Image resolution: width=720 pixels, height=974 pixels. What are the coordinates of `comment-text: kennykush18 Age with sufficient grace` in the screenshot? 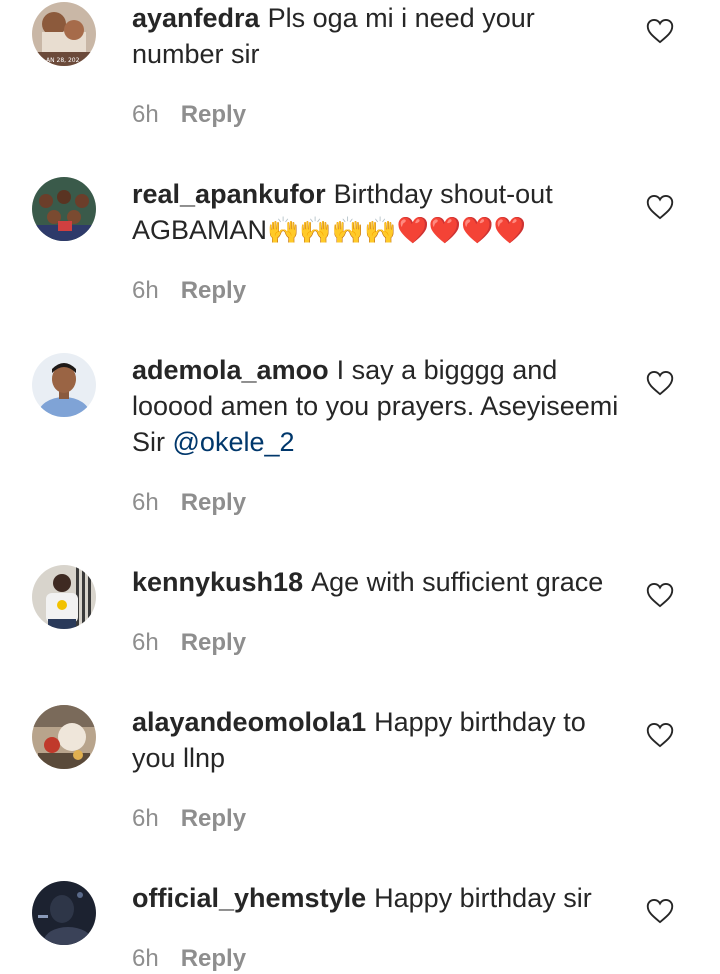 It's located at (378, 582).